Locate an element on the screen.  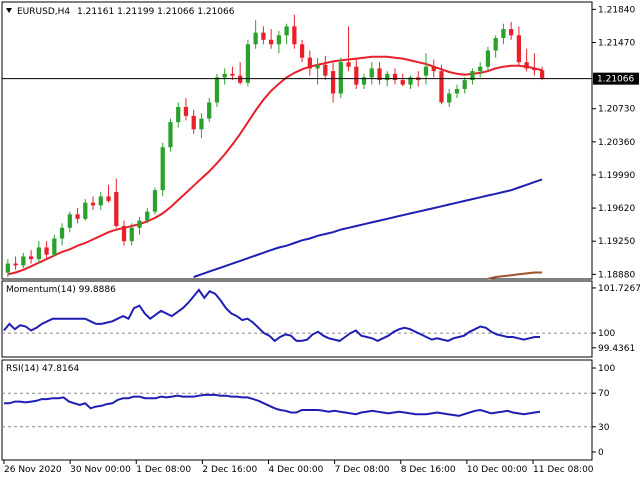
price-tick-label: 1.18880 is located at coordinates (616, 275).